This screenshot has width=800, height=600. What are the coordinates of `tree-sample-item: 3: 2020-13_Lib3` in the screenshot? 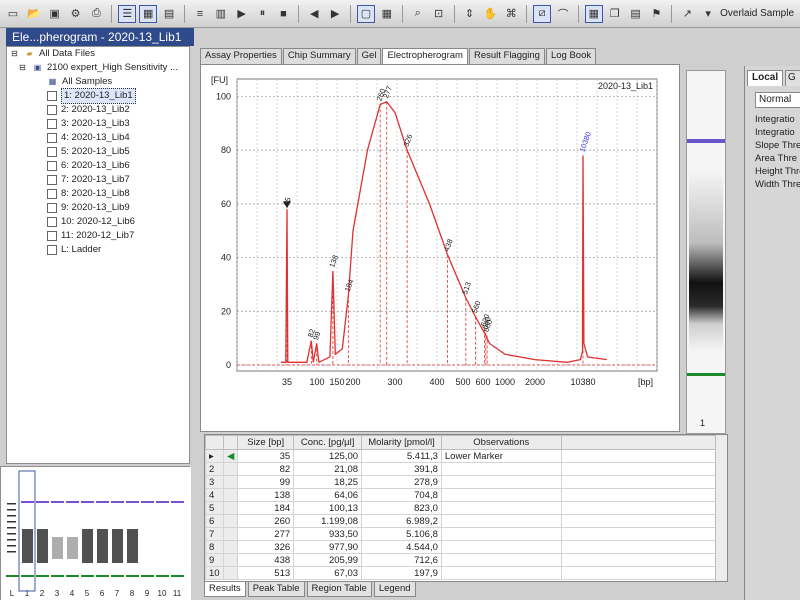 It's located at (98, 124).